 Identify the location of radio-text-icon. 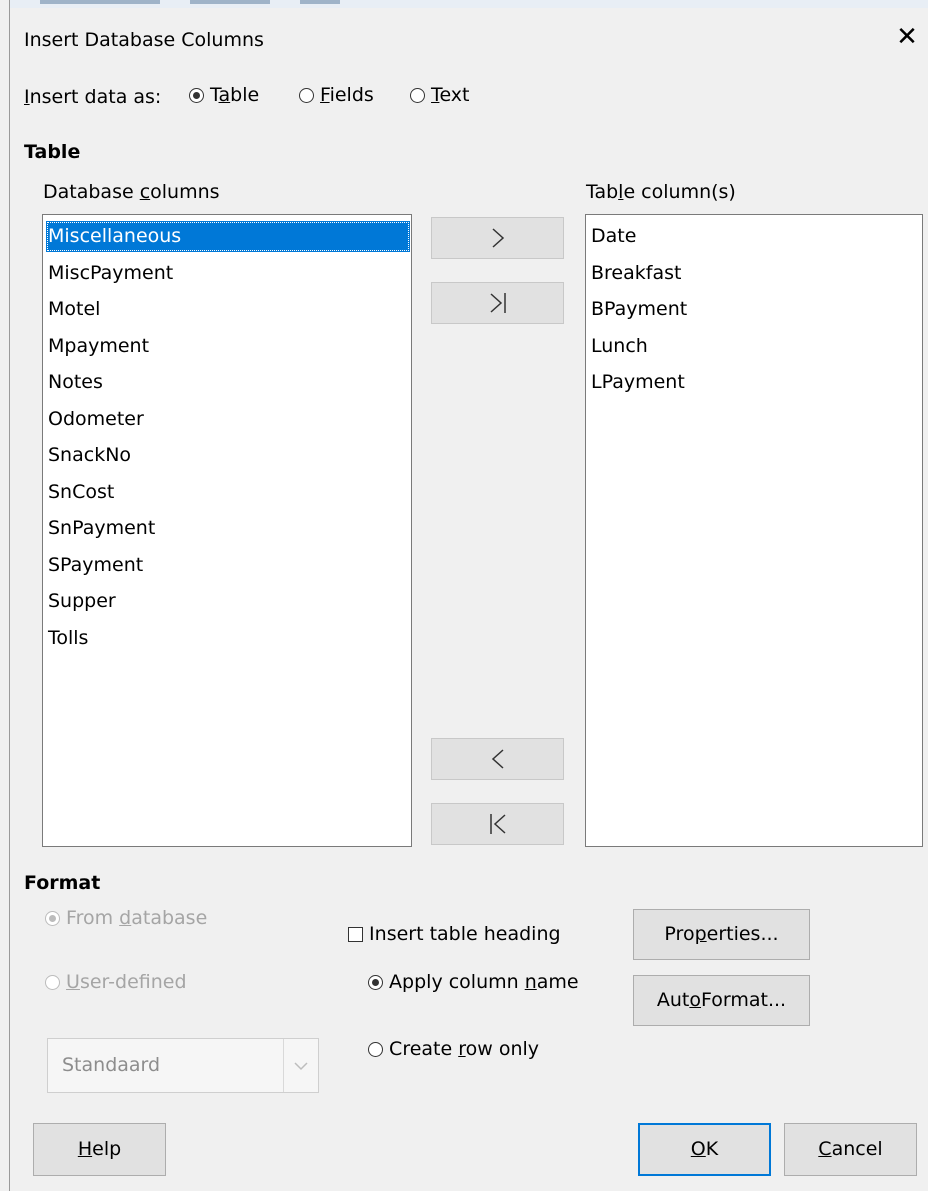
(417, 95).